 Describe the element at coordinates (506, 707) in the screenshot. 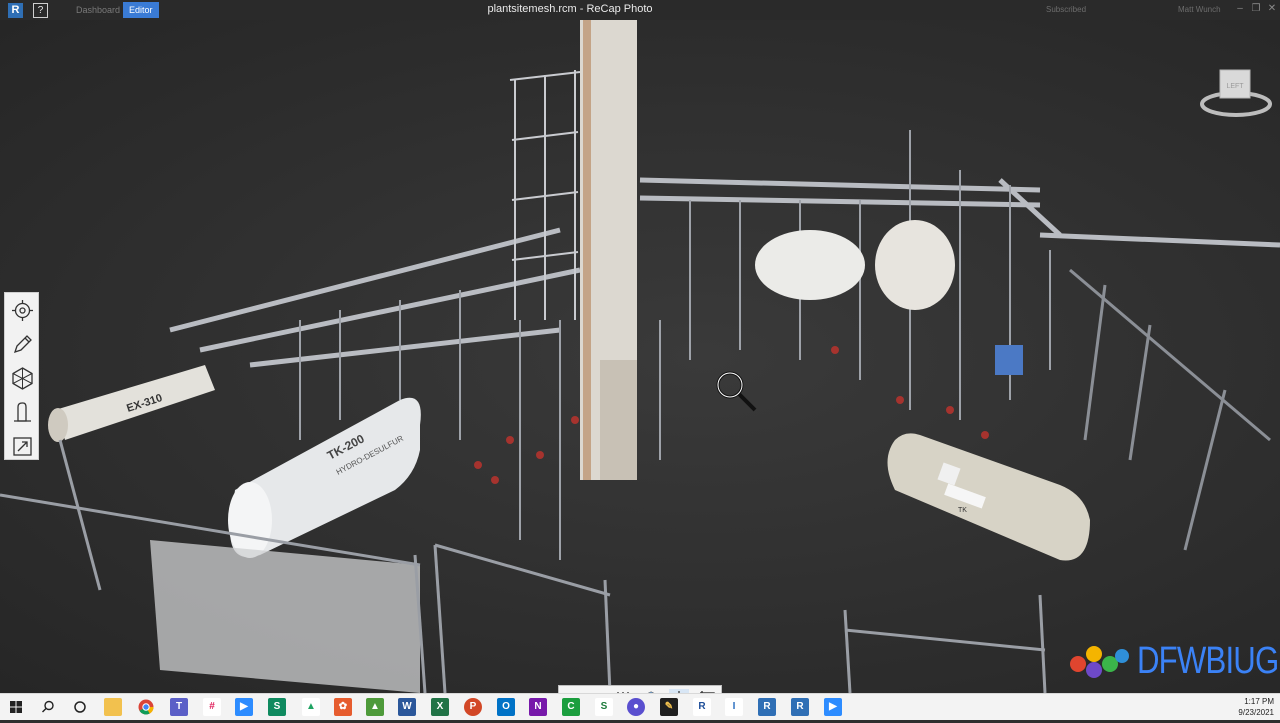

I see `outlook-icon: O` at that location.